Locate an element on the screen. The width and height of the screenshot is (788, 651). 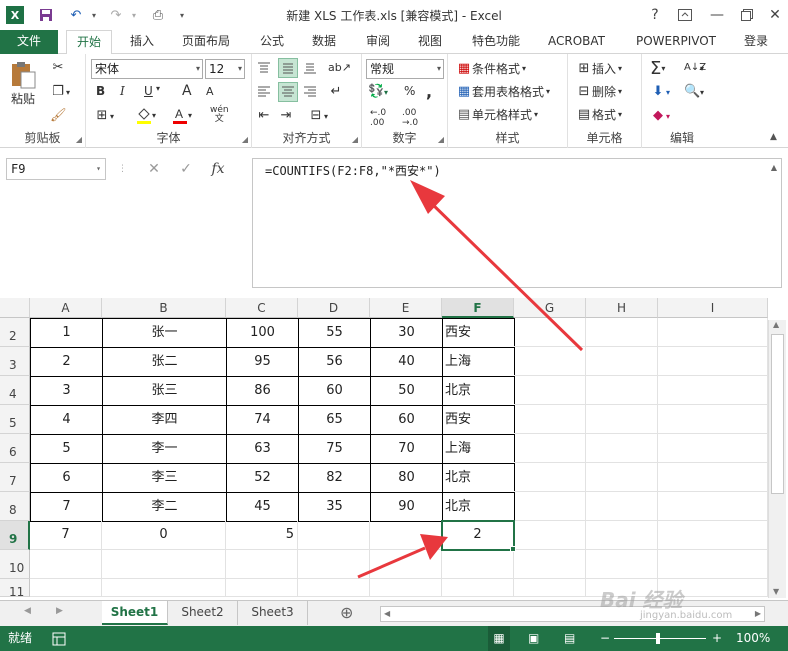
new-sheet-button: ⊕ is located at coordinates (346, 612).